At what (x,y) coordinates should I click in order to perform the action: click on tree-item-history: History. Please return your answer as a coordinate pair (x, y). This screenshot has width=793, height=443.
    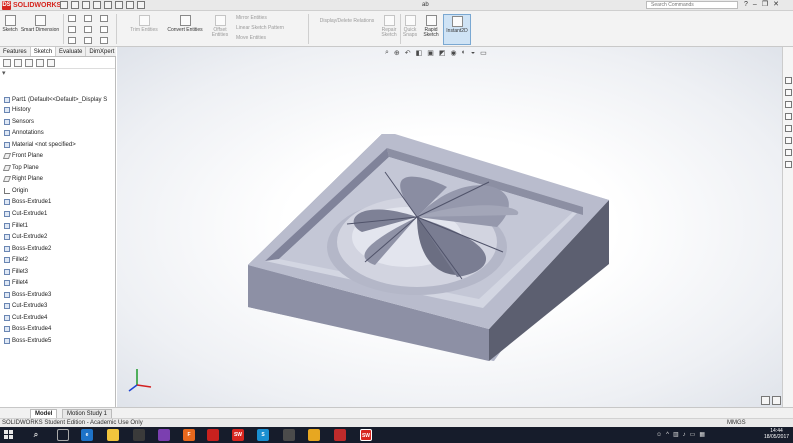
    Looking at the image, I should click on (17, 110).